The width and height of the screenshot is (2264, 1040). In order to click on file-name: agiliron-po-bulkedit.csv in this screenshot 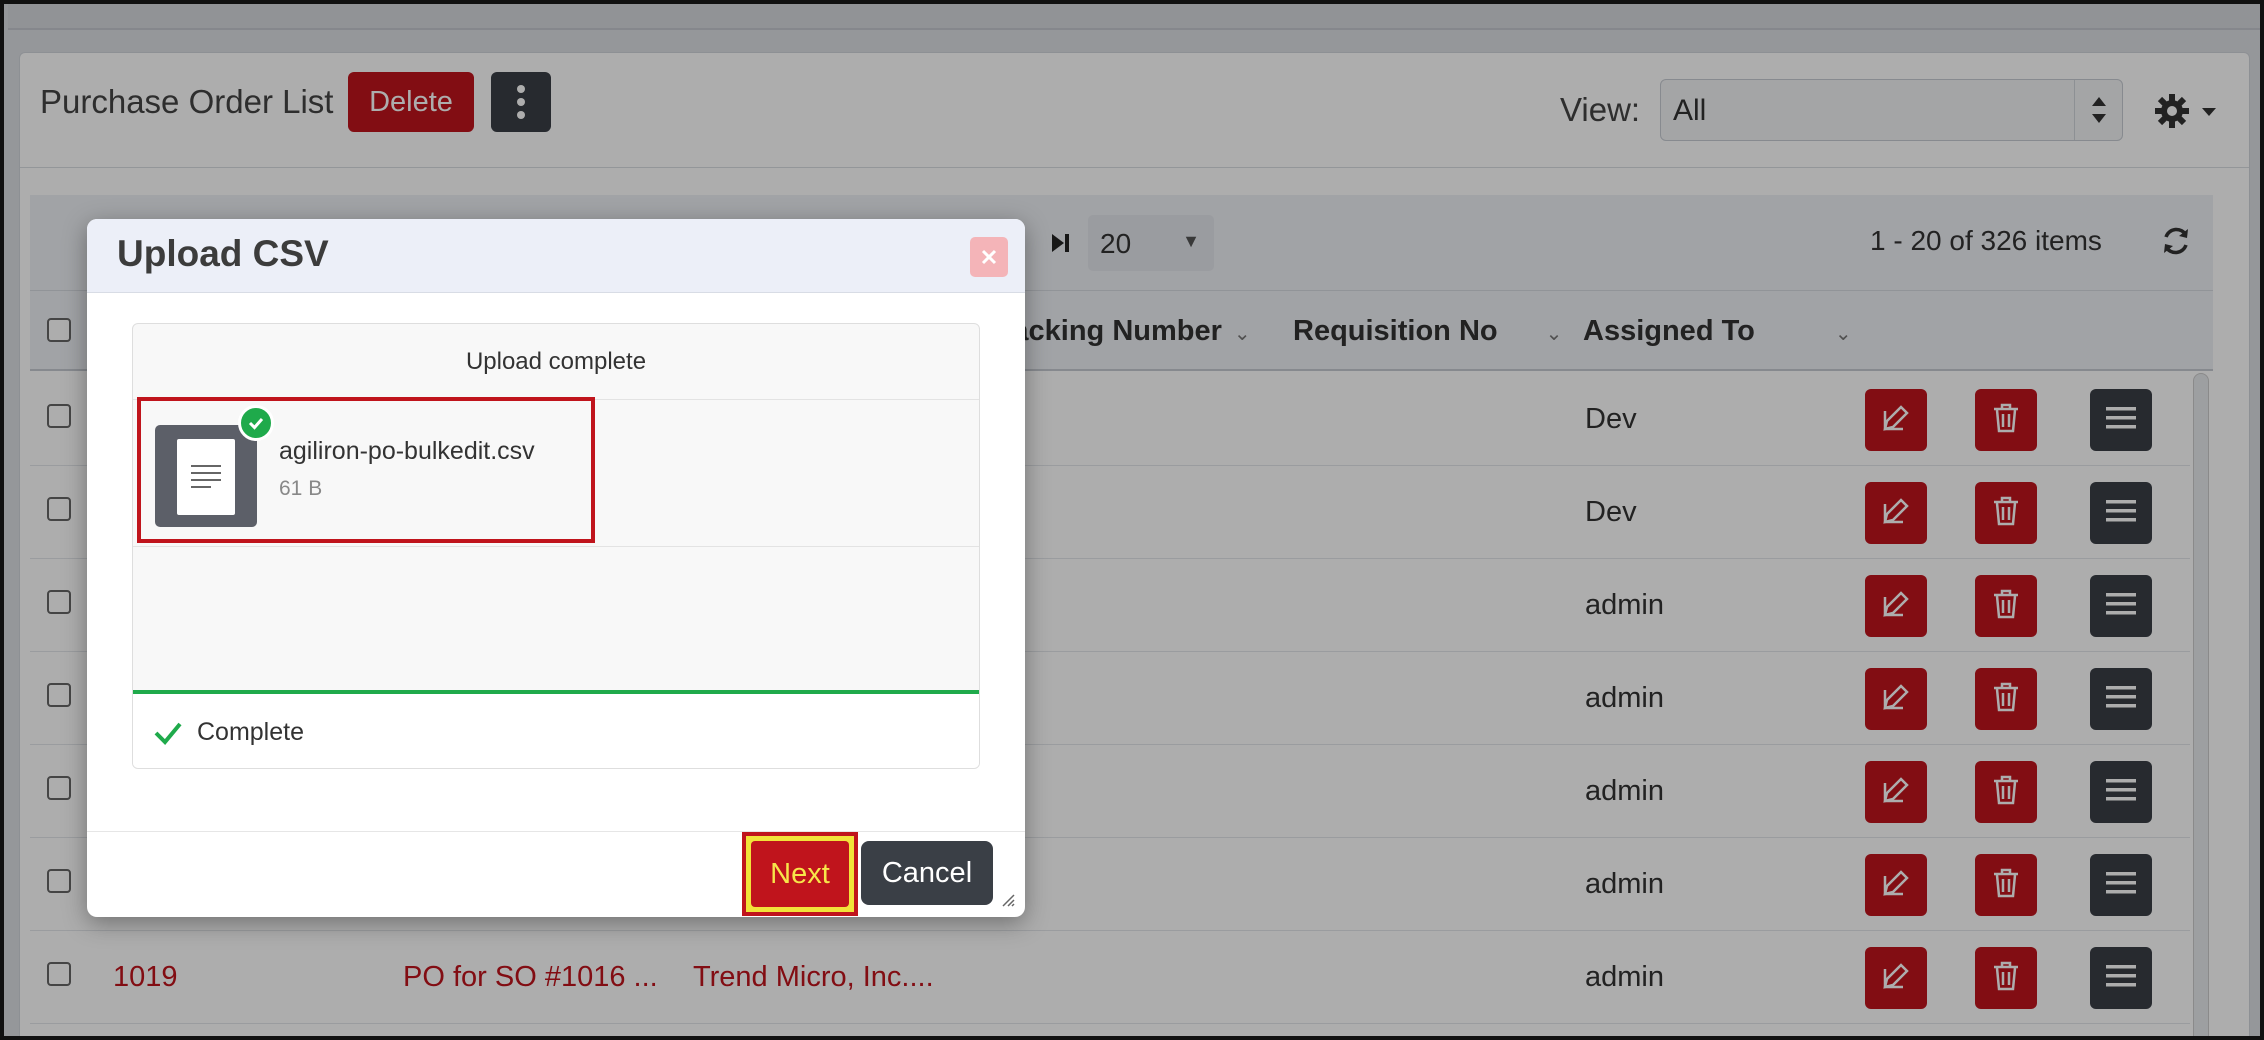, I will do `click(407, 451)`.